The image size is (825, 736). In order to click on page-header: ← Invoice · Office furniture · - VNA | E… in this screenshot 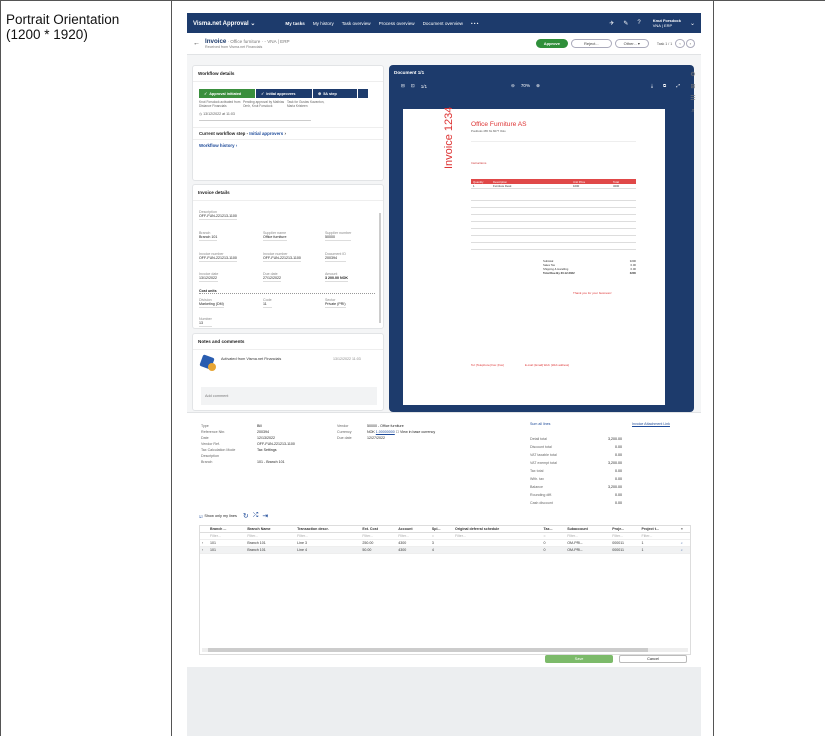, I will do `click(444, 44)`.